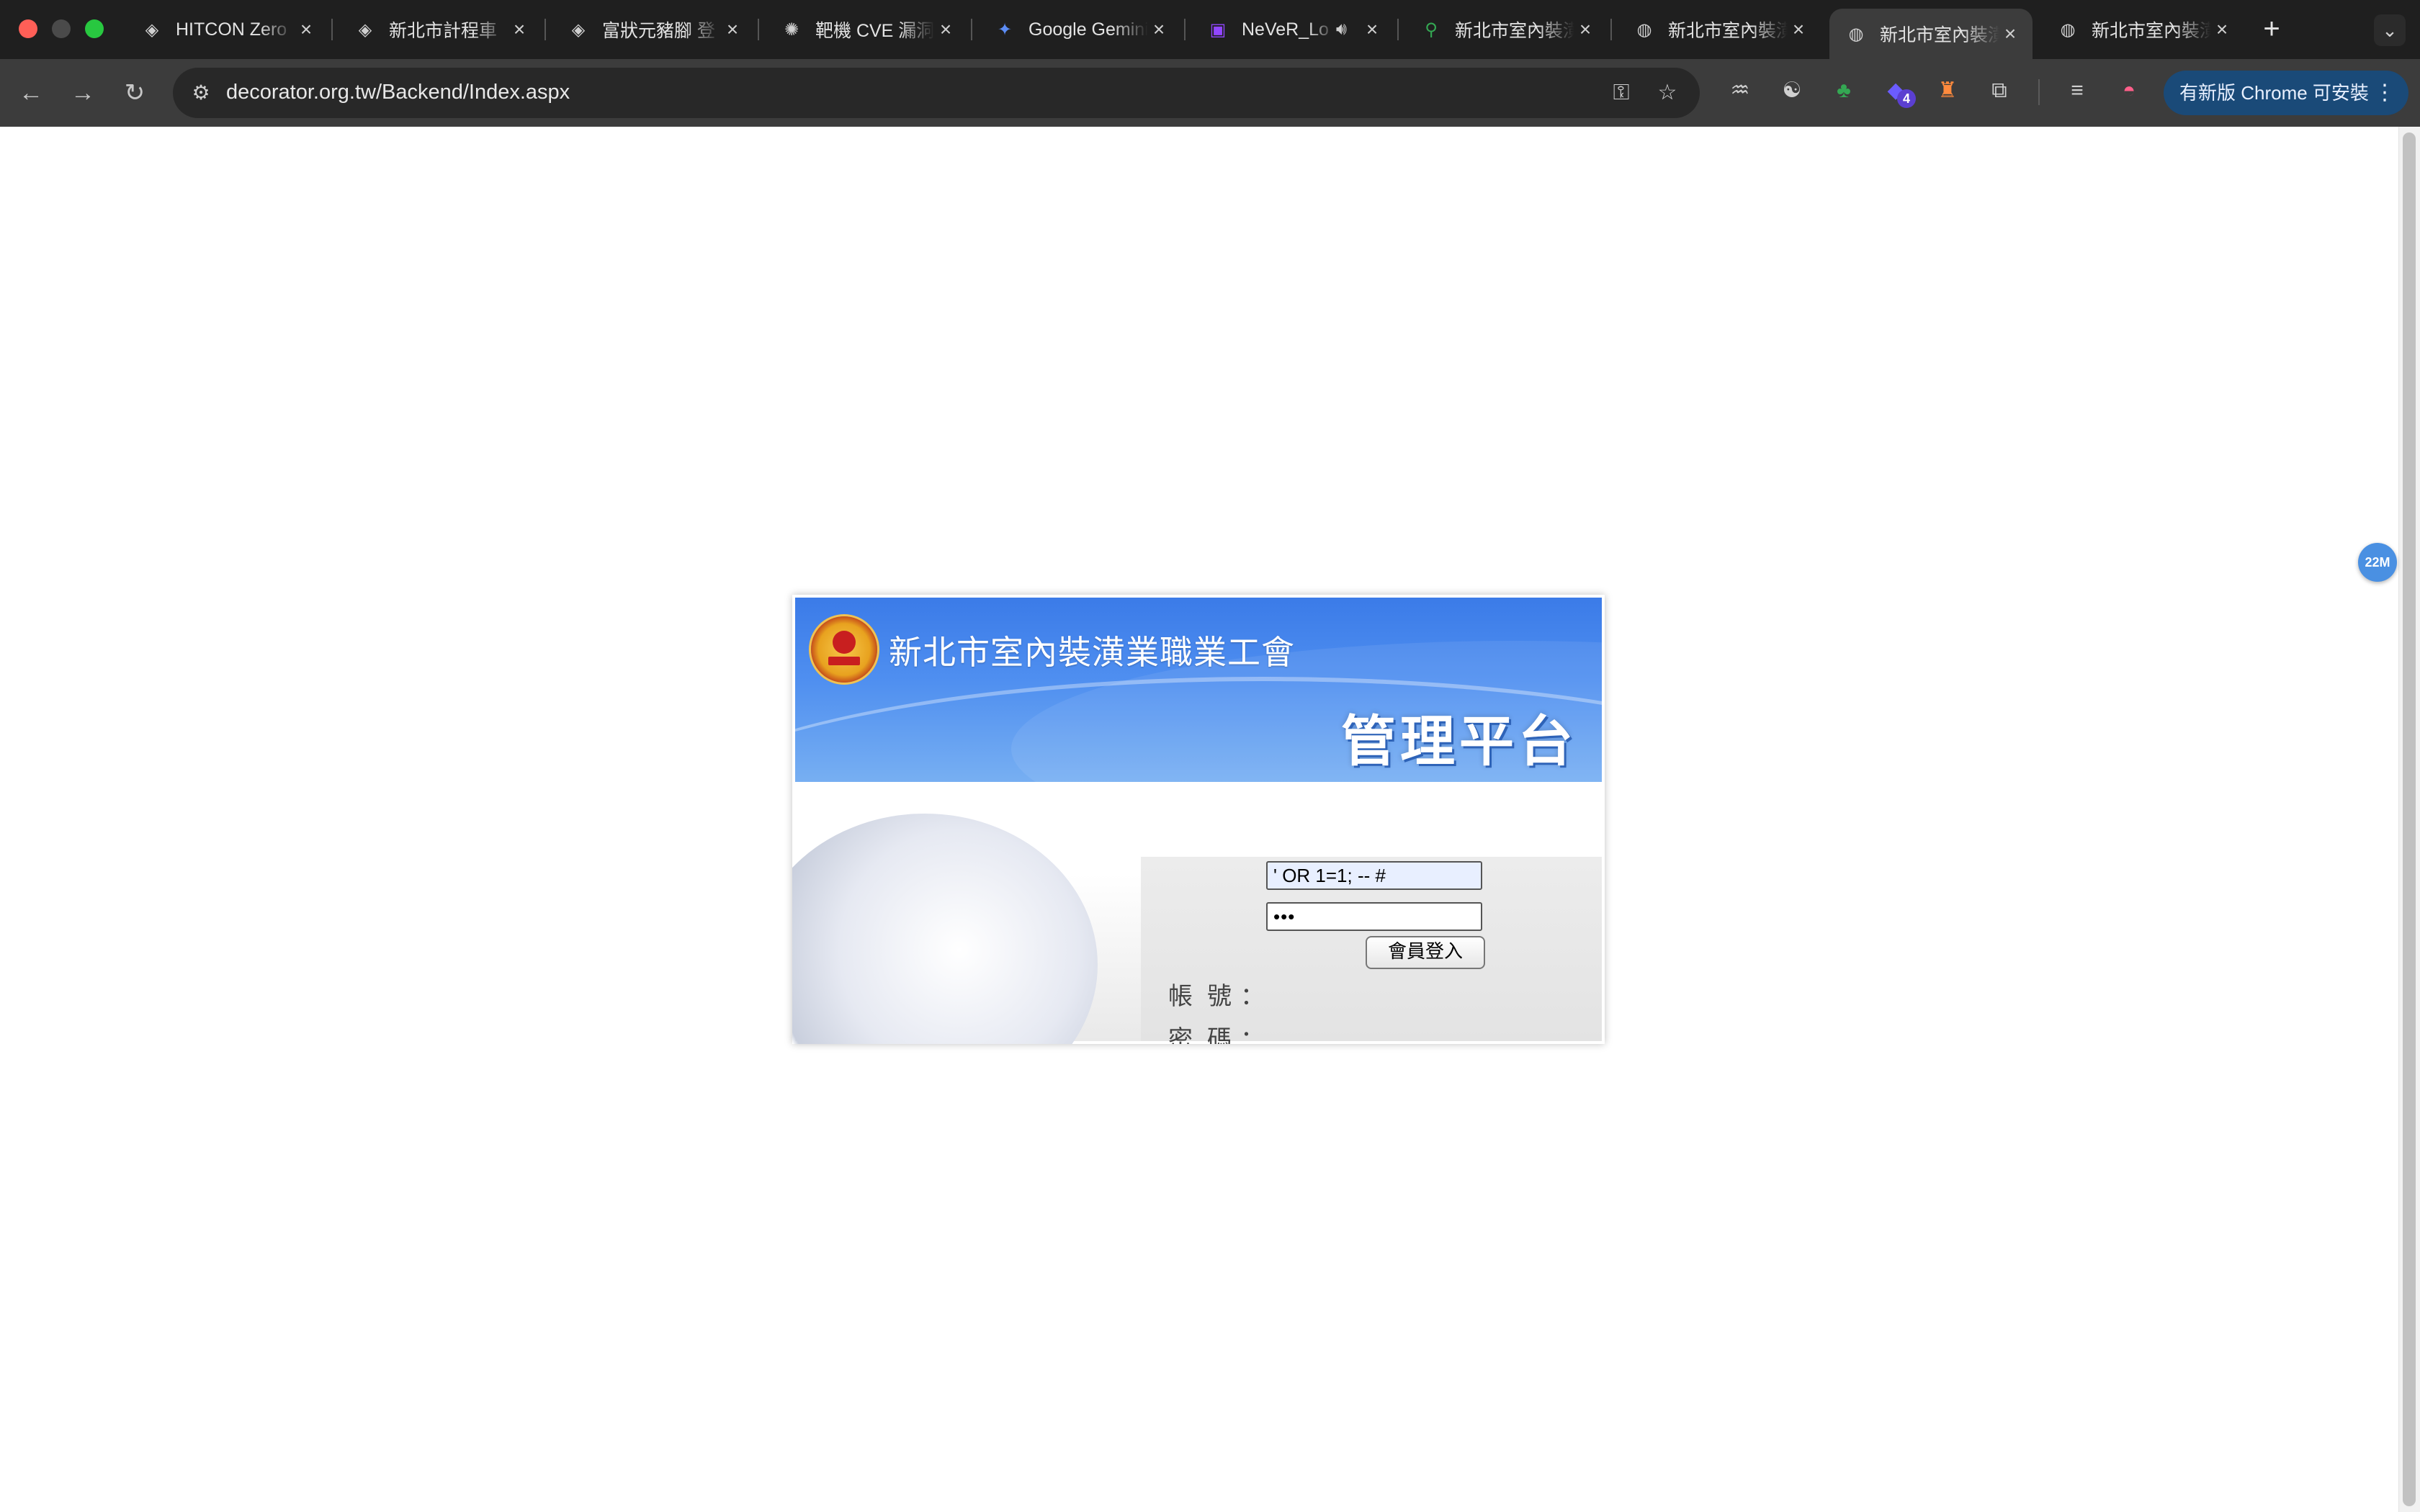  I want to click on browser-tab: ✦ Google Gemini ×, so click(1079, 29).